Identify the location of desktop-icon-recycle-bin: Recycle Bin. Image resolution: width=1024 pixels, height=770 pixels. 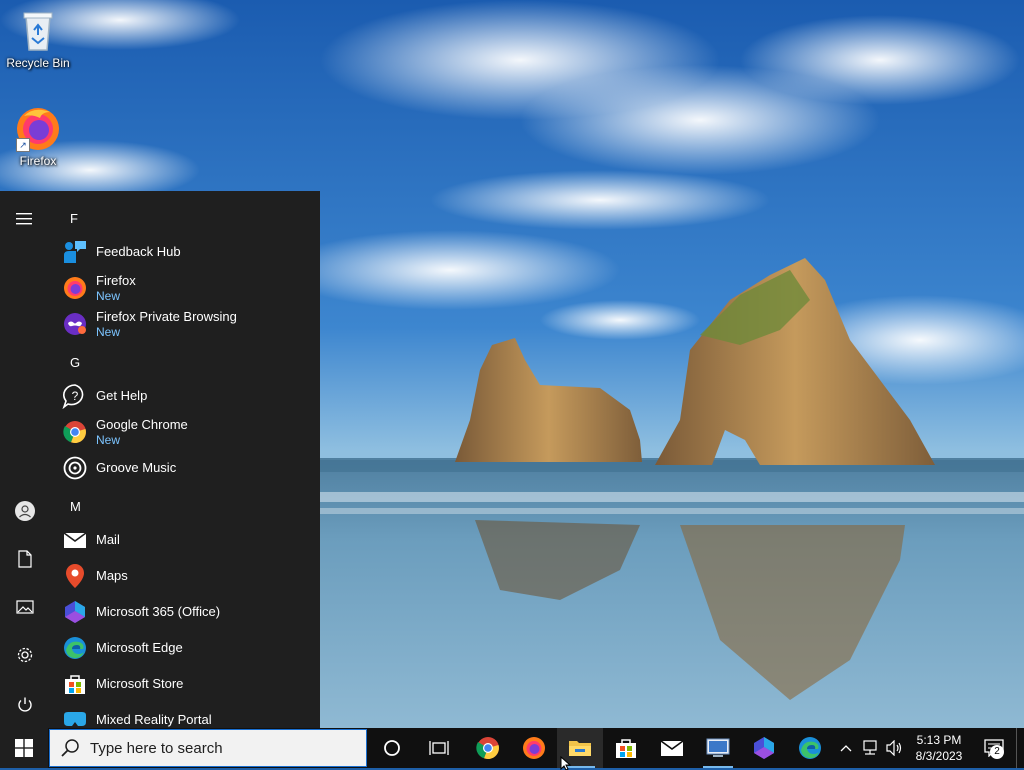
(38, 38).